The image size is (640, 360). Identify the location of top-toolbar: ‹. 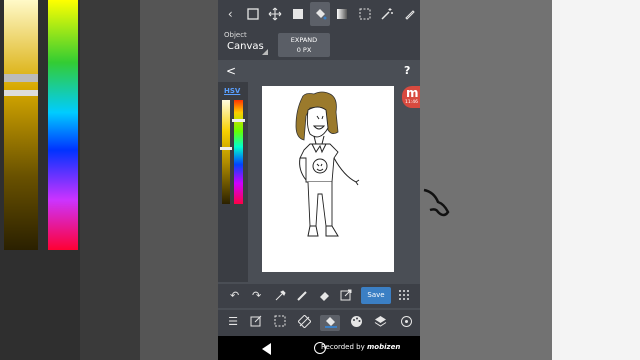
(319, 14).